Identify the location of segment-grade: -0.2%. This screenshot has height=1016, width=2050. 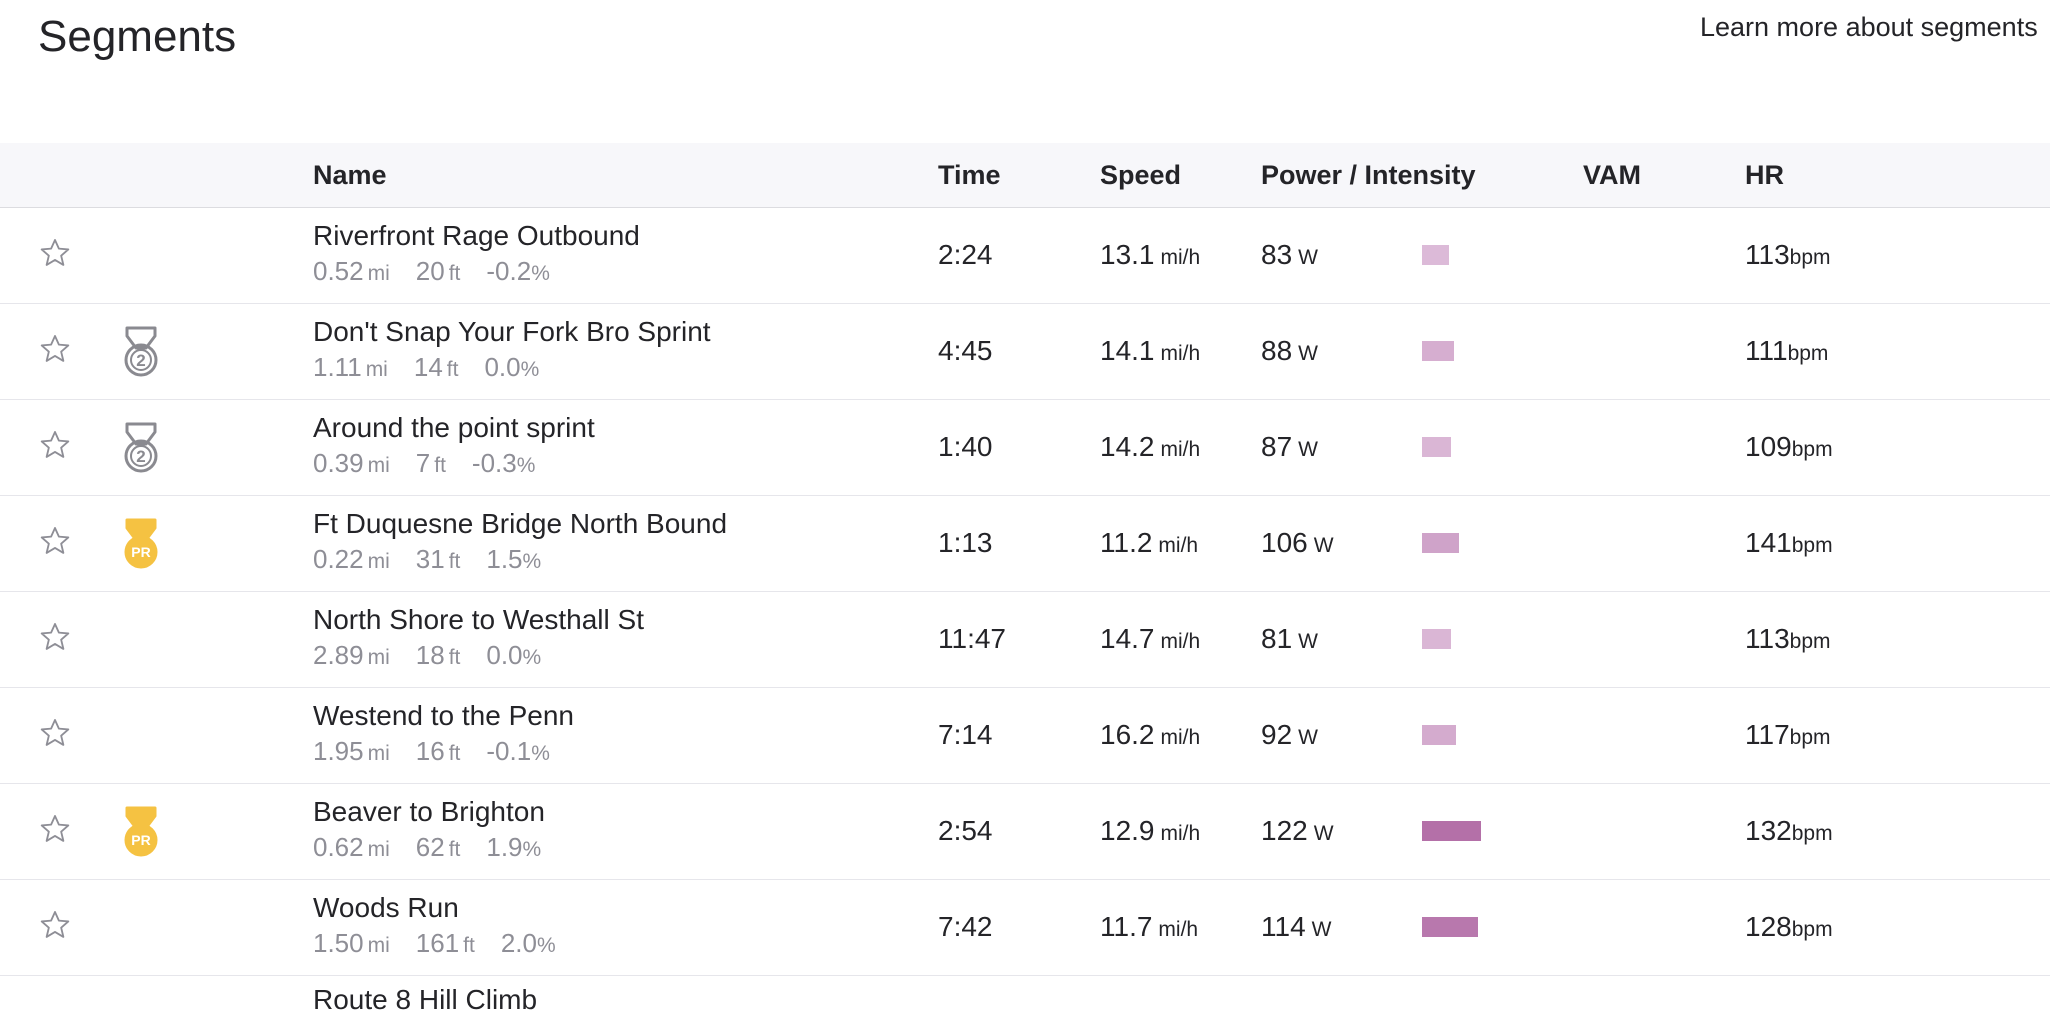
(518, 271).